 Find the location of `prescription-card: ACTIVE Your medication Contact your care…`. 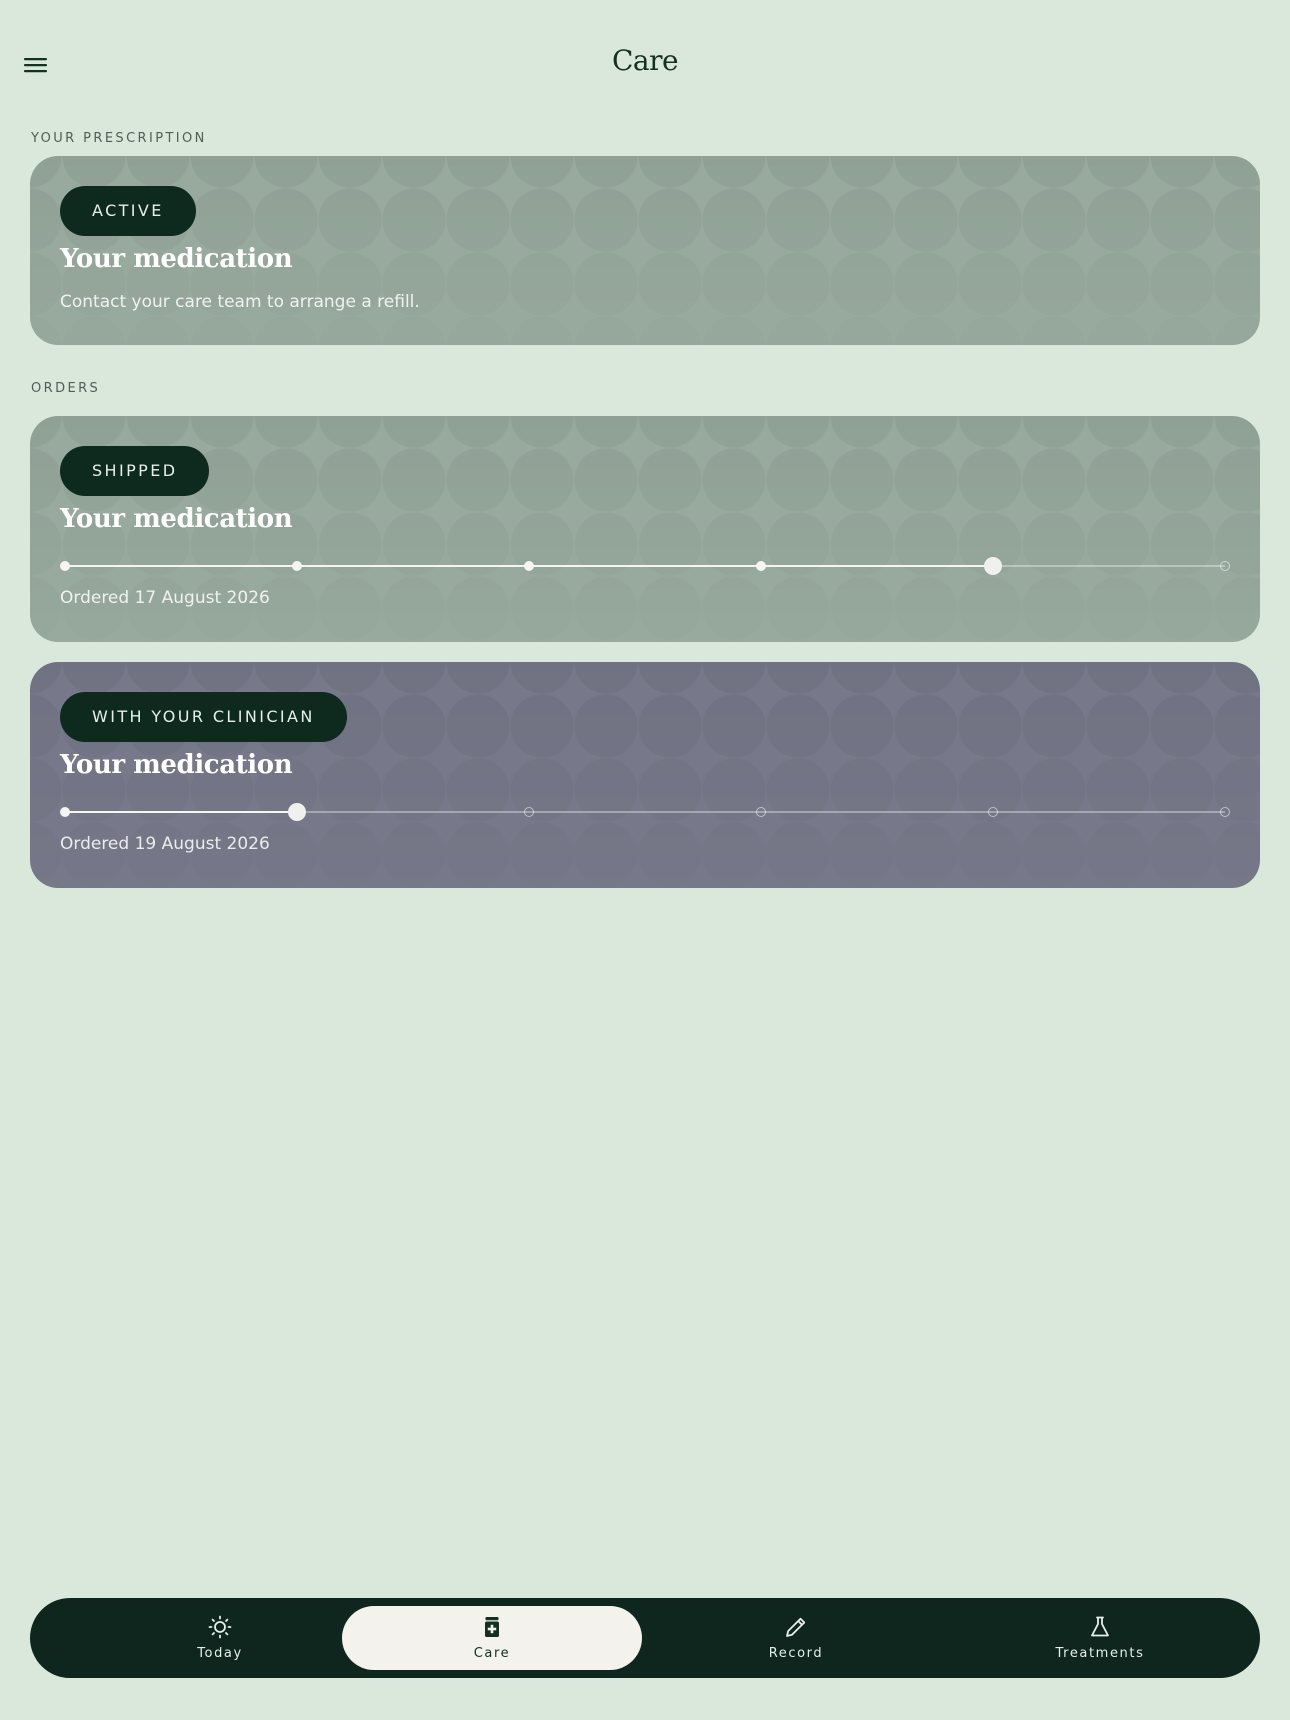

prescription-card: ACTIVE Your medication Contact your care… is located at coordinates (645, 250).